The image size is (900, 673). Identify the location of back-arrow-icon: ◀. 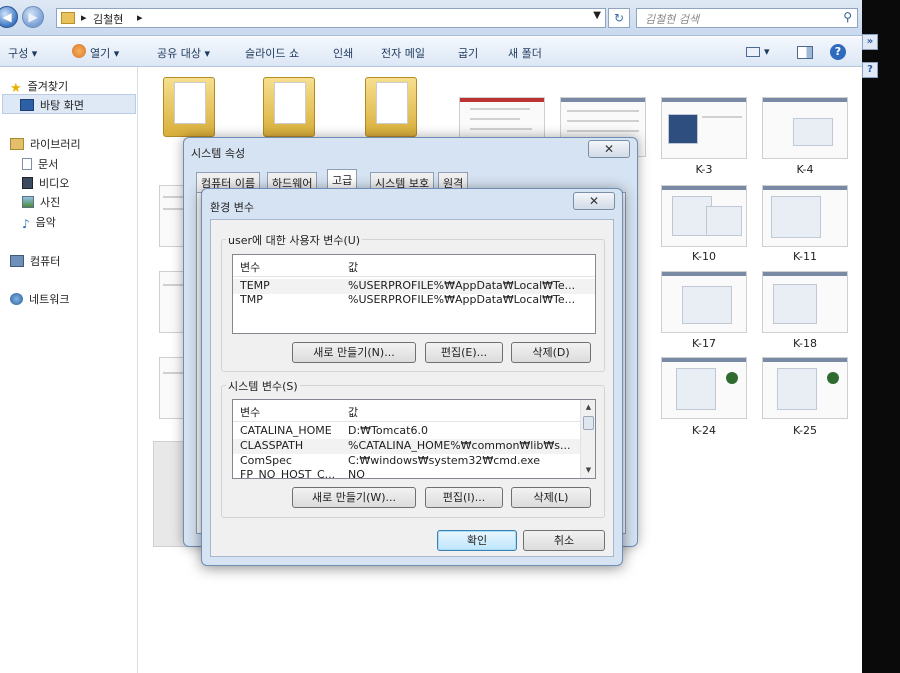
(9, 17).